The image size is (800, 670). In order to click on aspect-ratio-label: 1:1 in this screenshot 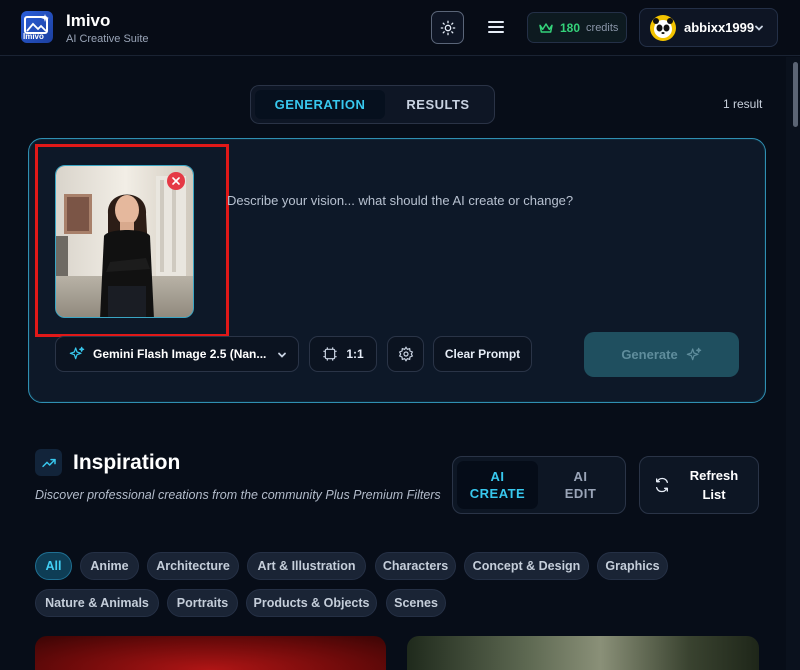, I will do `click(355, 354)`.